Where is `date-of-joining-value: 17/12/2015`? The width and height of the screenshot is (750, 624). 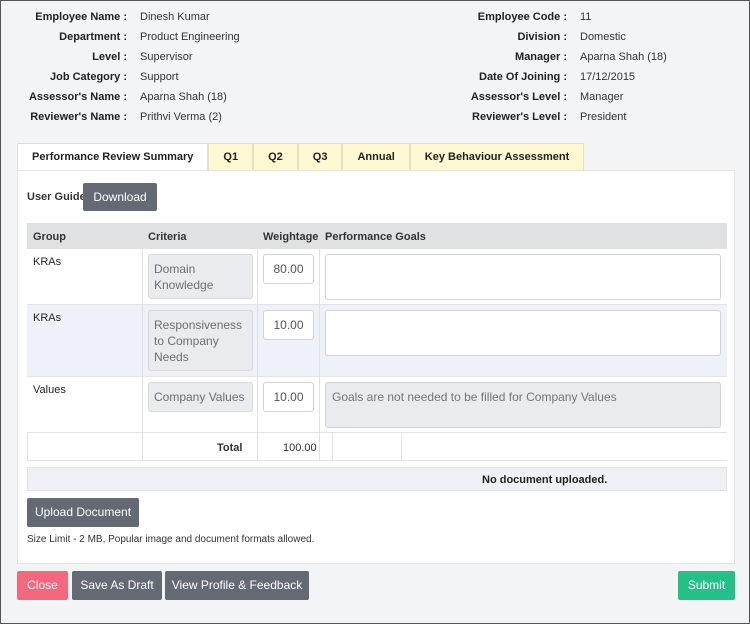 date-of-joining-value: 17/12/2015 is located at coordinates (608, 77).